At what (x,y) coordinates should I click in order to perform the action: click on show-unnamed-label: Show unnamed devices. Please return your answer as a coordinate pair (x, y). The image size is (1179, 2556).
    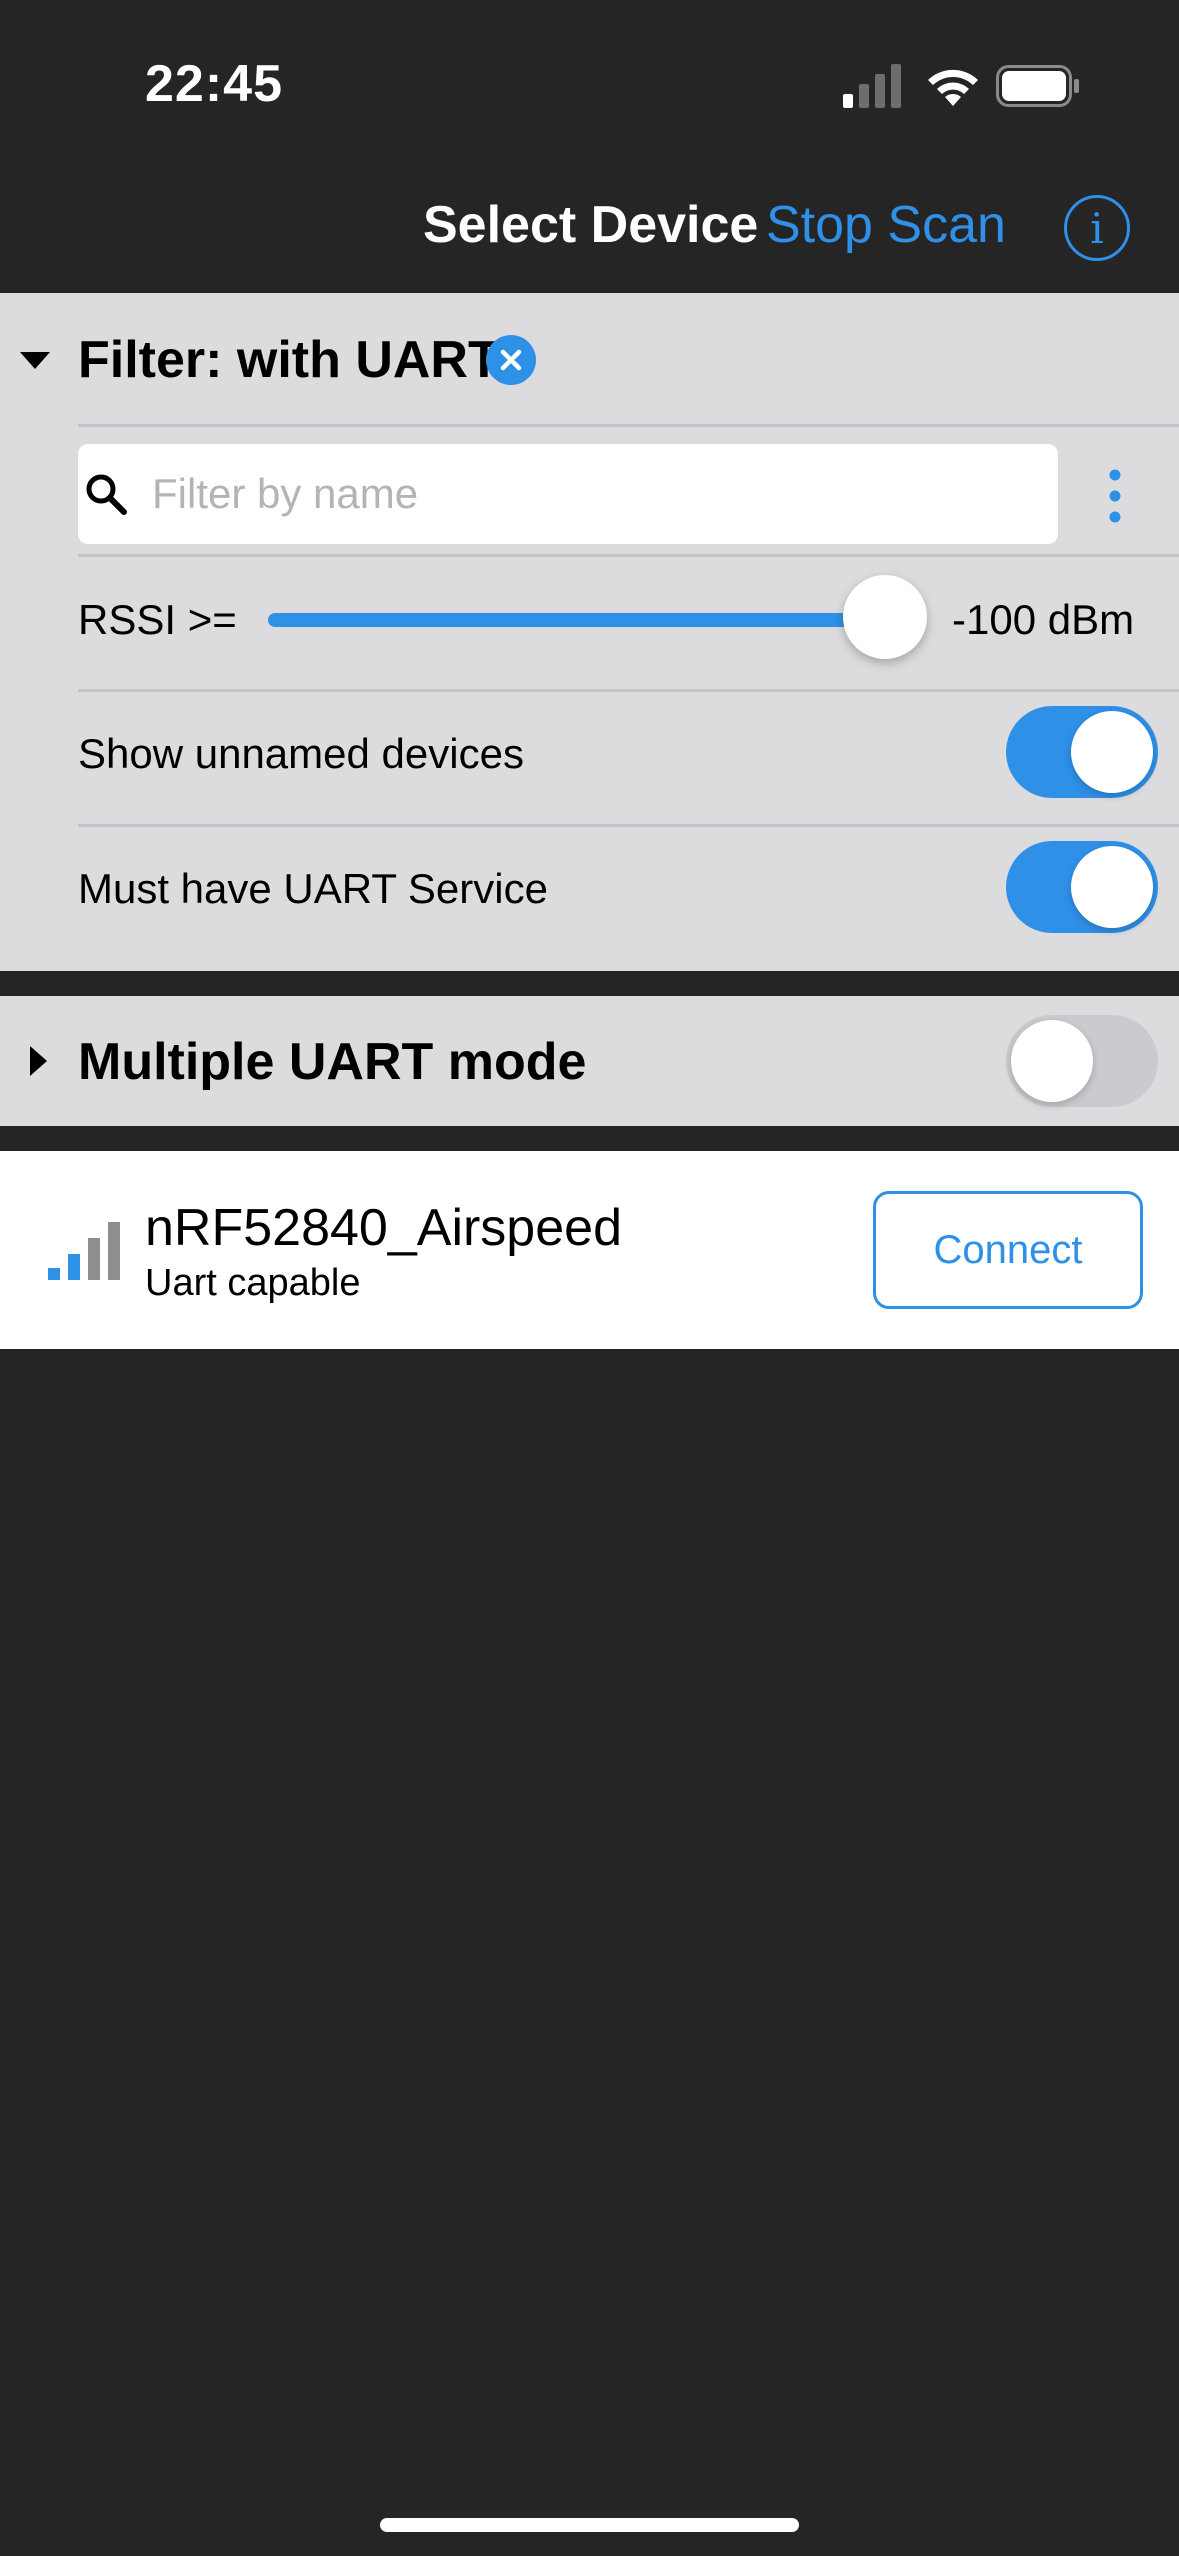
    Looking at the image, I should click on (301, 753).